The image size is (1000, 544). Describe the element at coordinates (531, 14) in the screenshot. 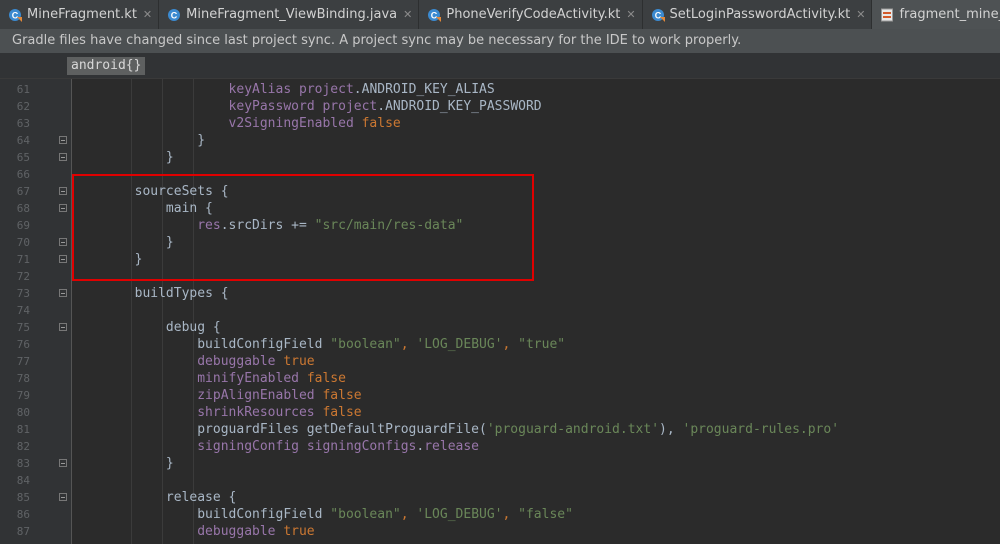

I see `tab-2: C PhoneVerifyCodeActivity.kt ✕` at that location.